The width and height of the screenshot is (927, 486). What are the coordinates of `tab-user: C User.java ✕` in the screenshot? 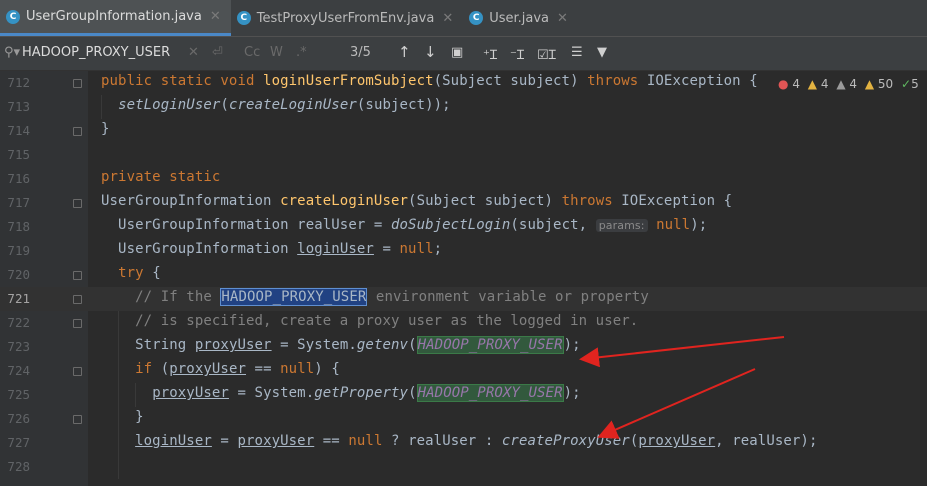 It's located at (520, 18).